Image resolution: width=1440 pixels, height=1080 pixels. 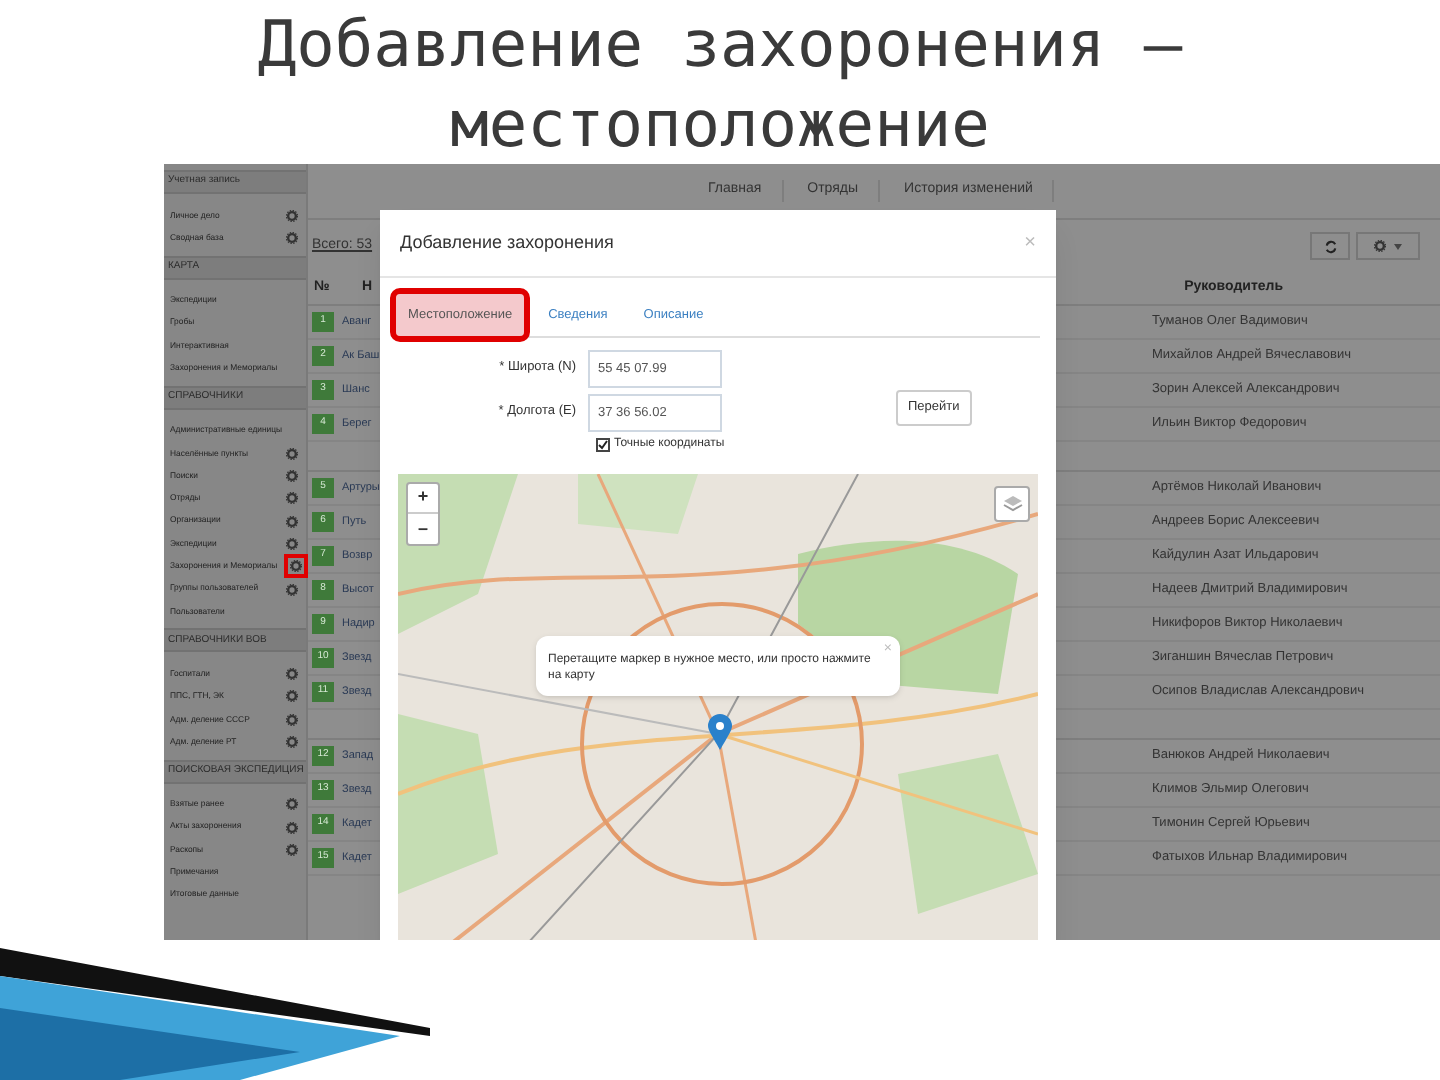 I want to click on caret-icon, so click(x=1398, y=246).